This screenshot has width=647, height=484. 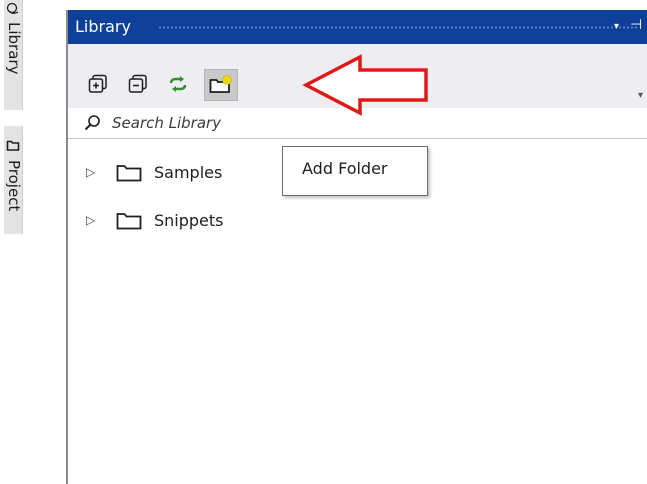 I want to click on tooltip: Add Folder, so click(x=355, y=171).